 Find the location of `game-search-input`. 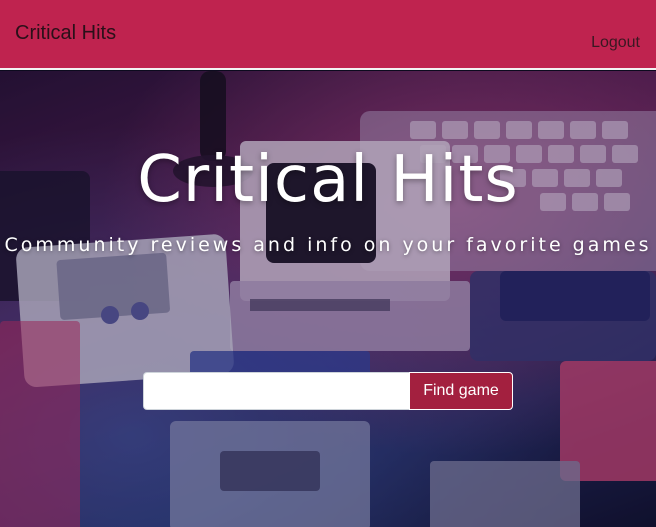

game-search-input is located at coordinates (277, 391).